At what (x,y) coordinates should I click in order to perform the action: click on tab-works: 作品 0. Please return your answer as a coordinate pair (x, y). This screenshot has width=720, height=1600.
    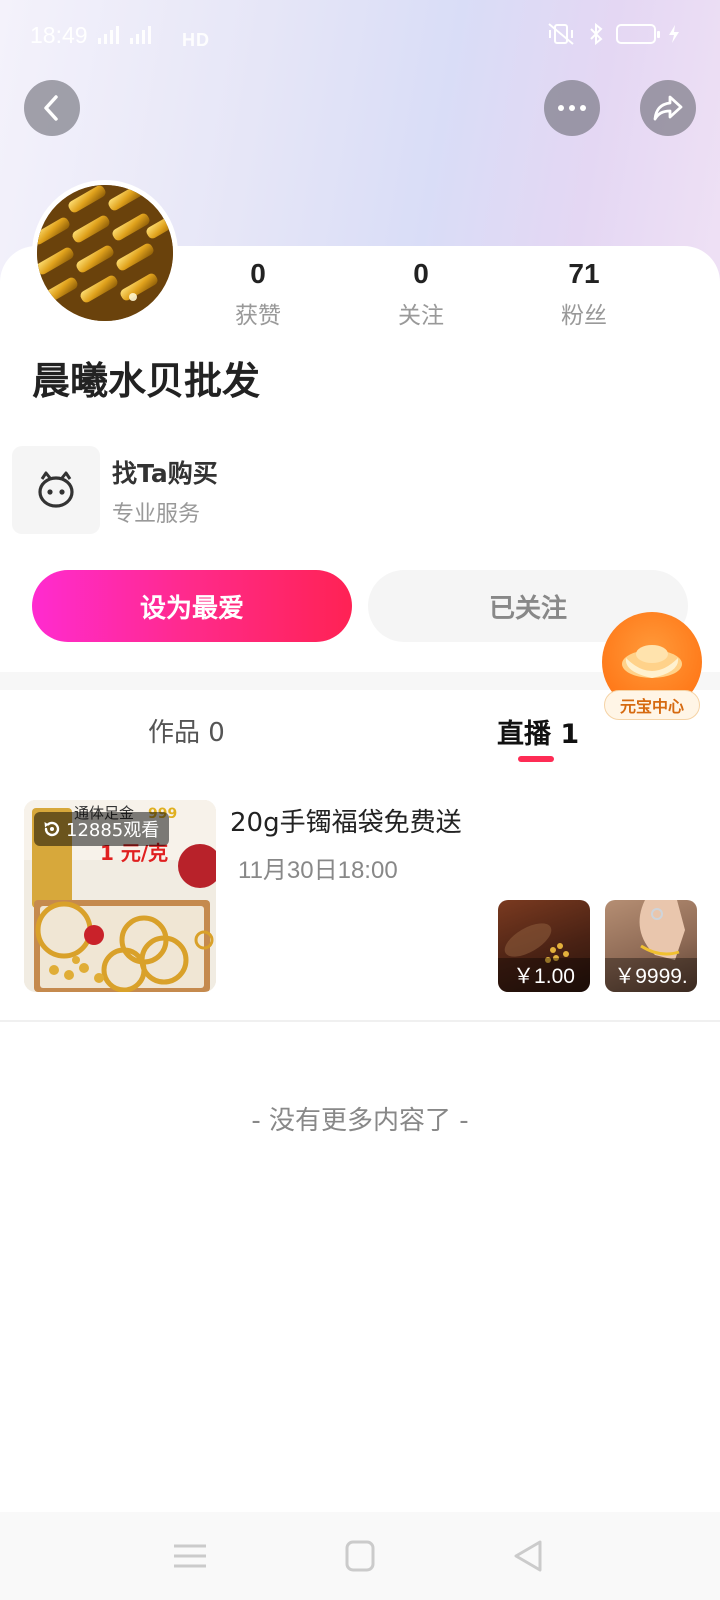
    Looking at the image, I should click on (186, 730).